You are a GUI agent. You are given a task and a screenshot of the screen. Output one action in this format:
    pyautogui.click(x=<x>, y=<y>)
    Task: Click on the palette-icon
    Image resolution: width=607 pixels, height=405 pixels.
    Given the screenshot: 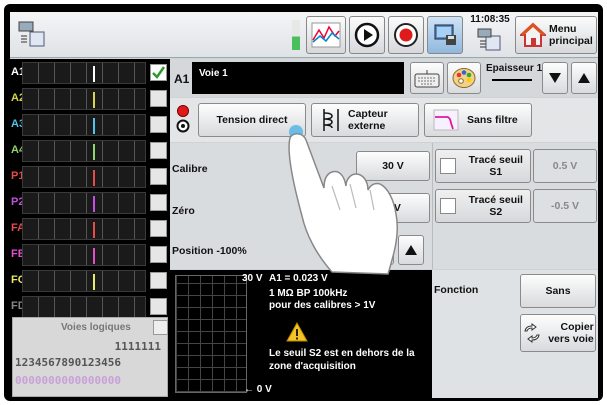 What is the action you would take?
    pyautogui.click(x=464, y=78)
    